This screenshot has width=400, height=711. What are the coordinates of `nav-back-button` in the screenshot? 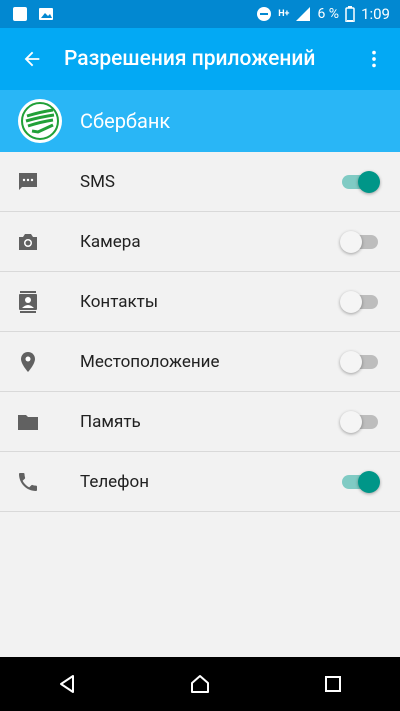 It's located at (67, 684).